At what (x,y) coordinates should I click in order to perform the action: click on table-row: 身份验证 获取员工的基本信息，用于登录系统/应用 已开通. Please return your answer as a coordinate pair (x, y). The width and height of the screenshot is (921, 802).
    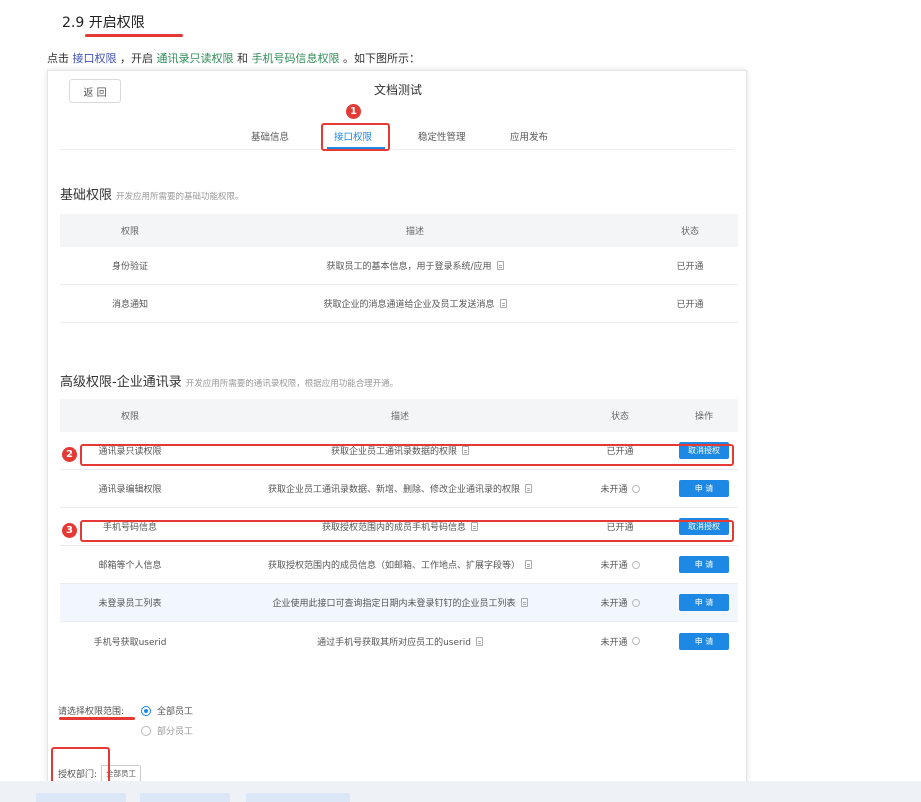
    Looking at the image, I should click on (399, 266).